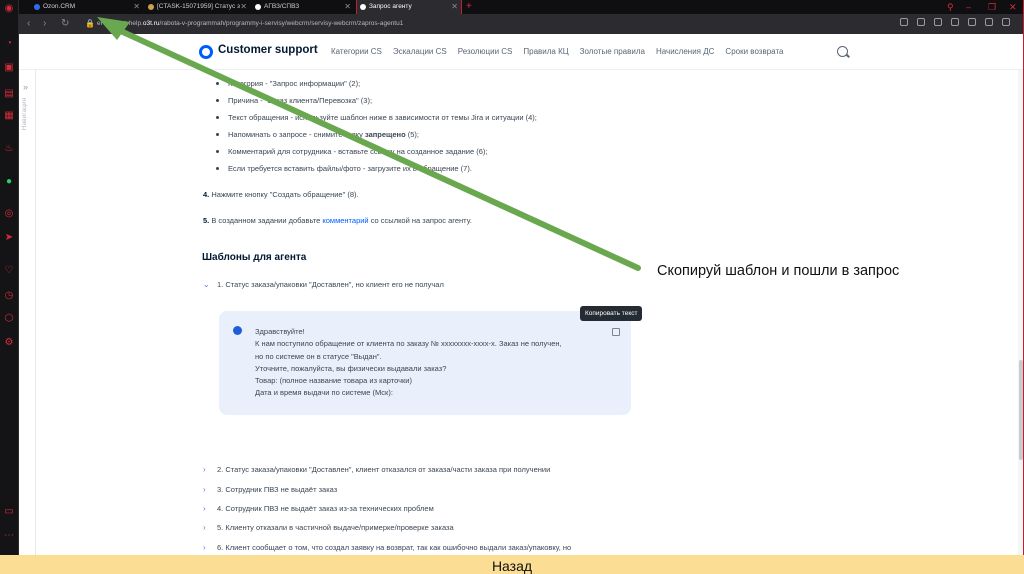  Describe the element at coordinates (303, 7) in the screenshot. I see `tab-agvz: АГВЗ/СПВЗ ✕` at that location.